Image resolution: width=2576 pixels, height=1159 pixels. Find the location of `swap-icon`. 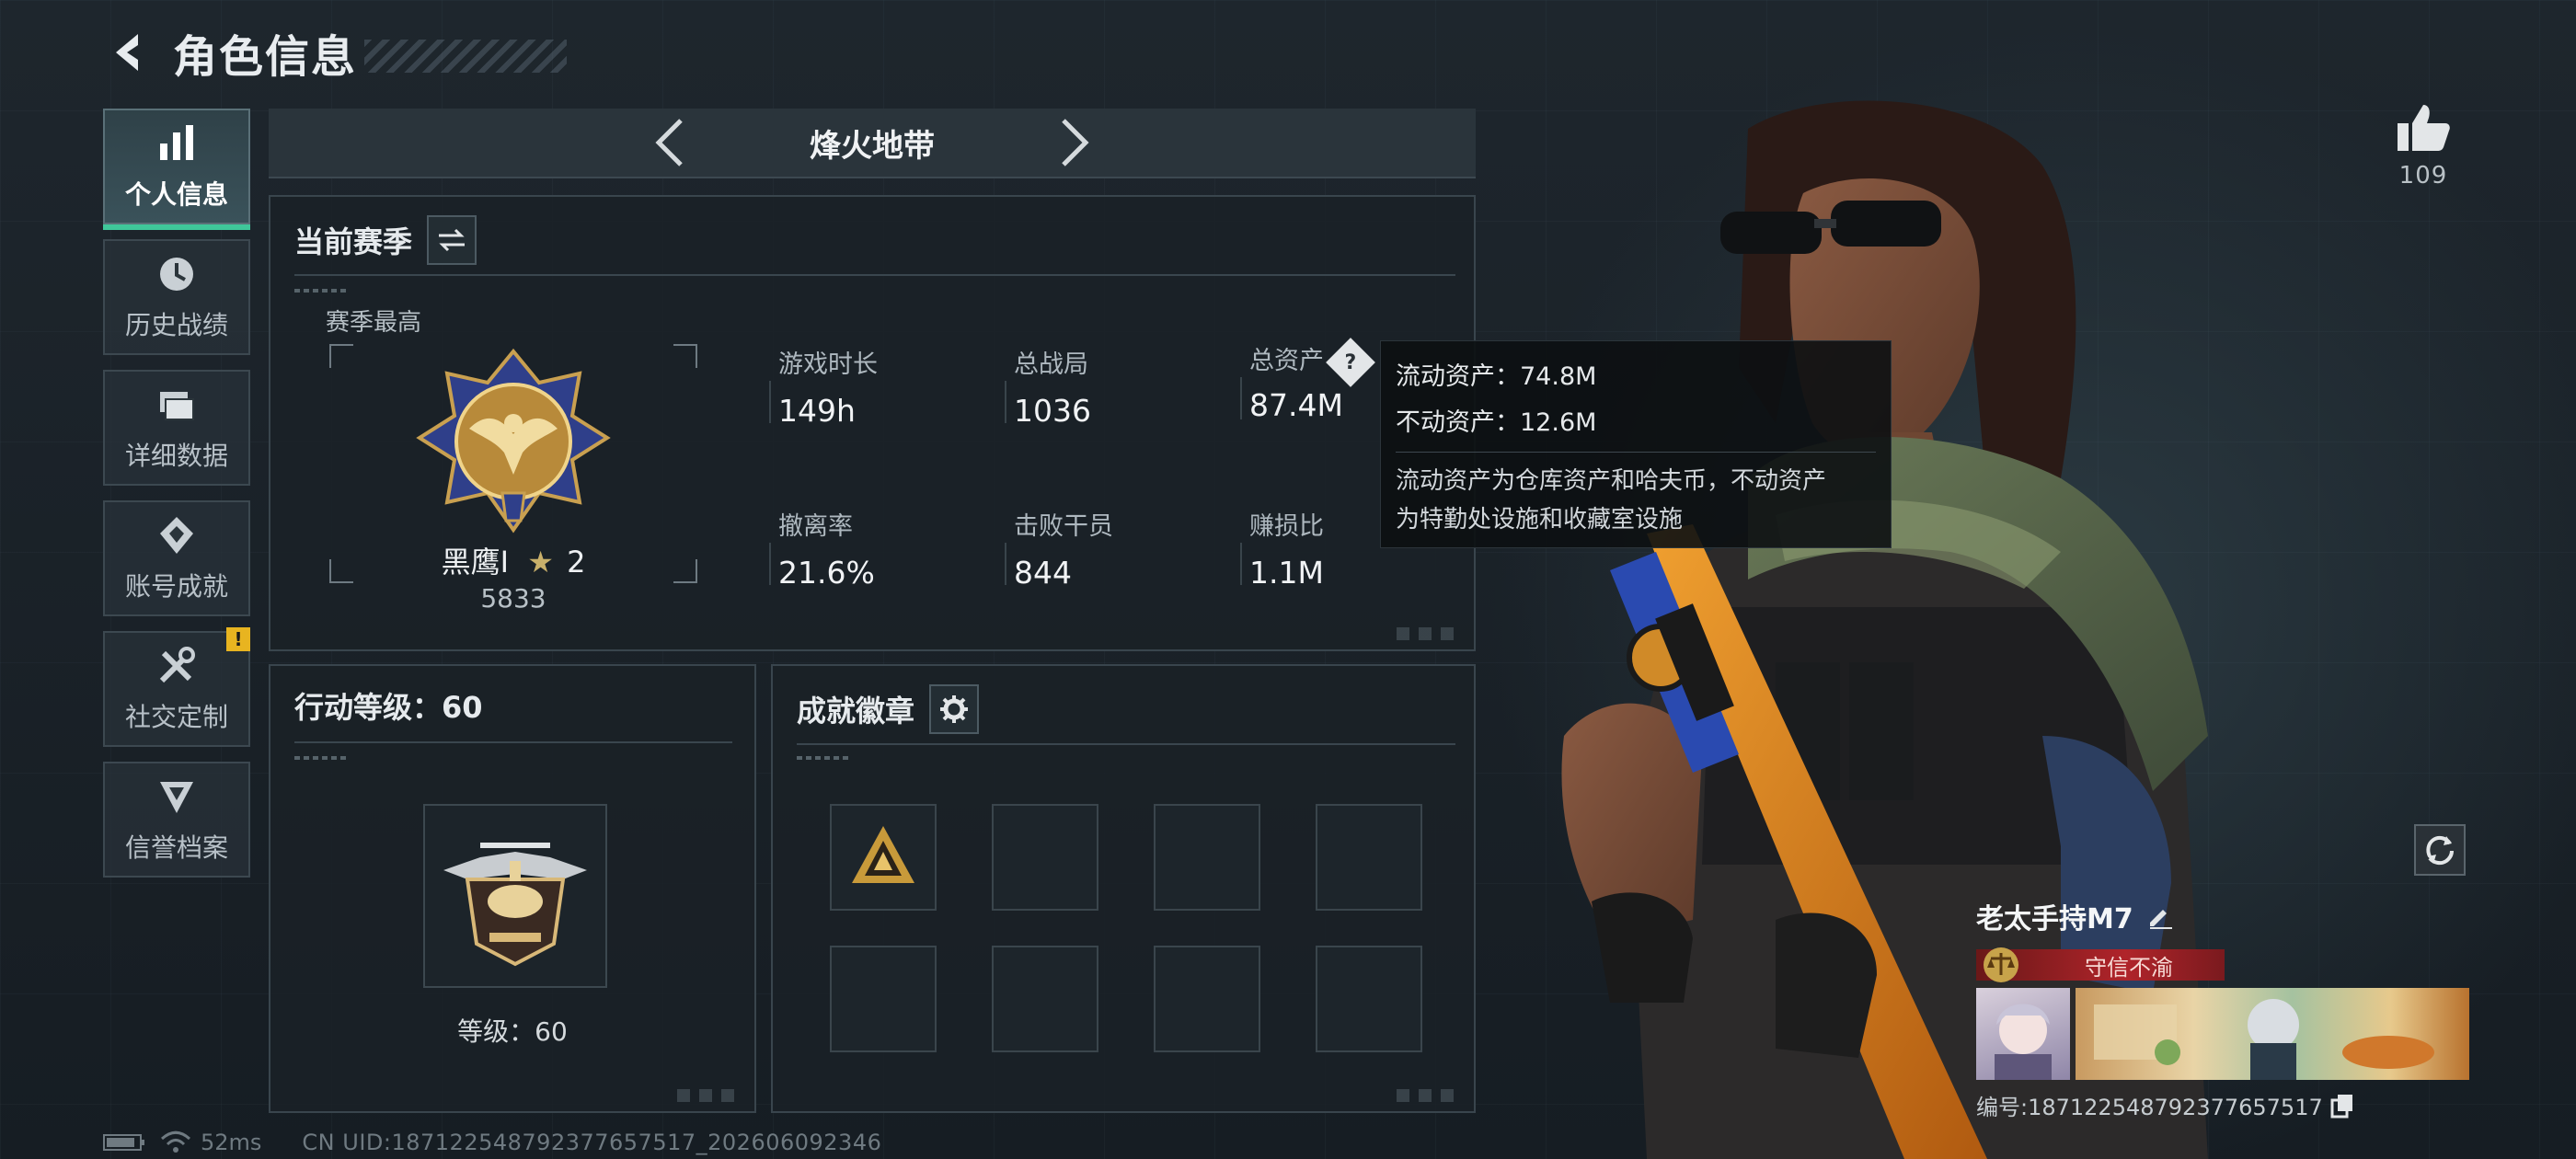

swap-icon is located at coordinates (452, 240).